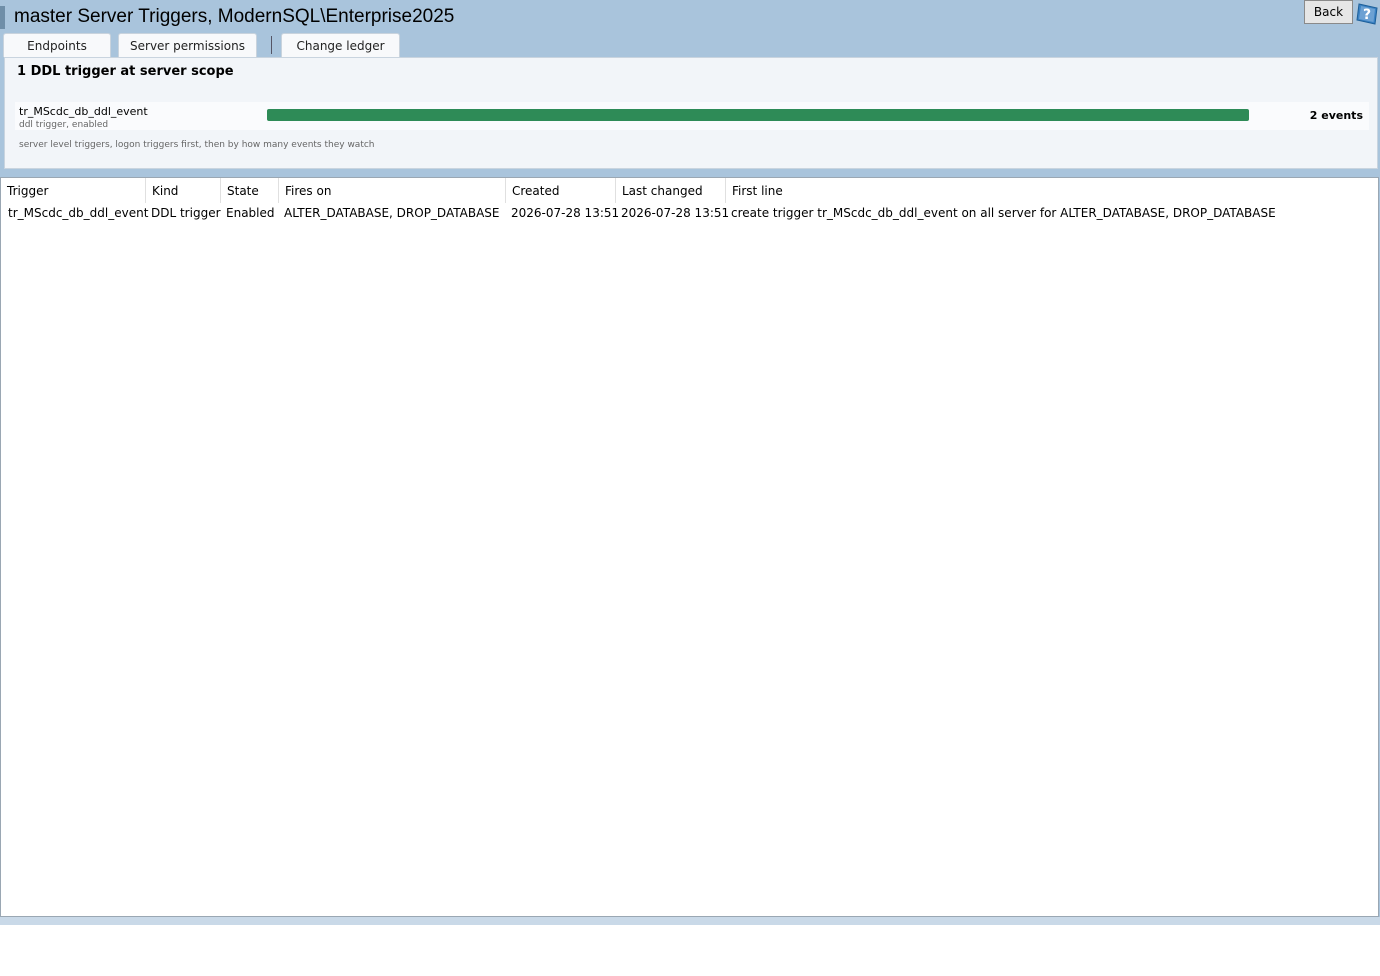  Describe the element at coordinates (78, 213) in the screenshot. I see `cell-trigger: tr_MScdc_db_ddl_event` at that location.